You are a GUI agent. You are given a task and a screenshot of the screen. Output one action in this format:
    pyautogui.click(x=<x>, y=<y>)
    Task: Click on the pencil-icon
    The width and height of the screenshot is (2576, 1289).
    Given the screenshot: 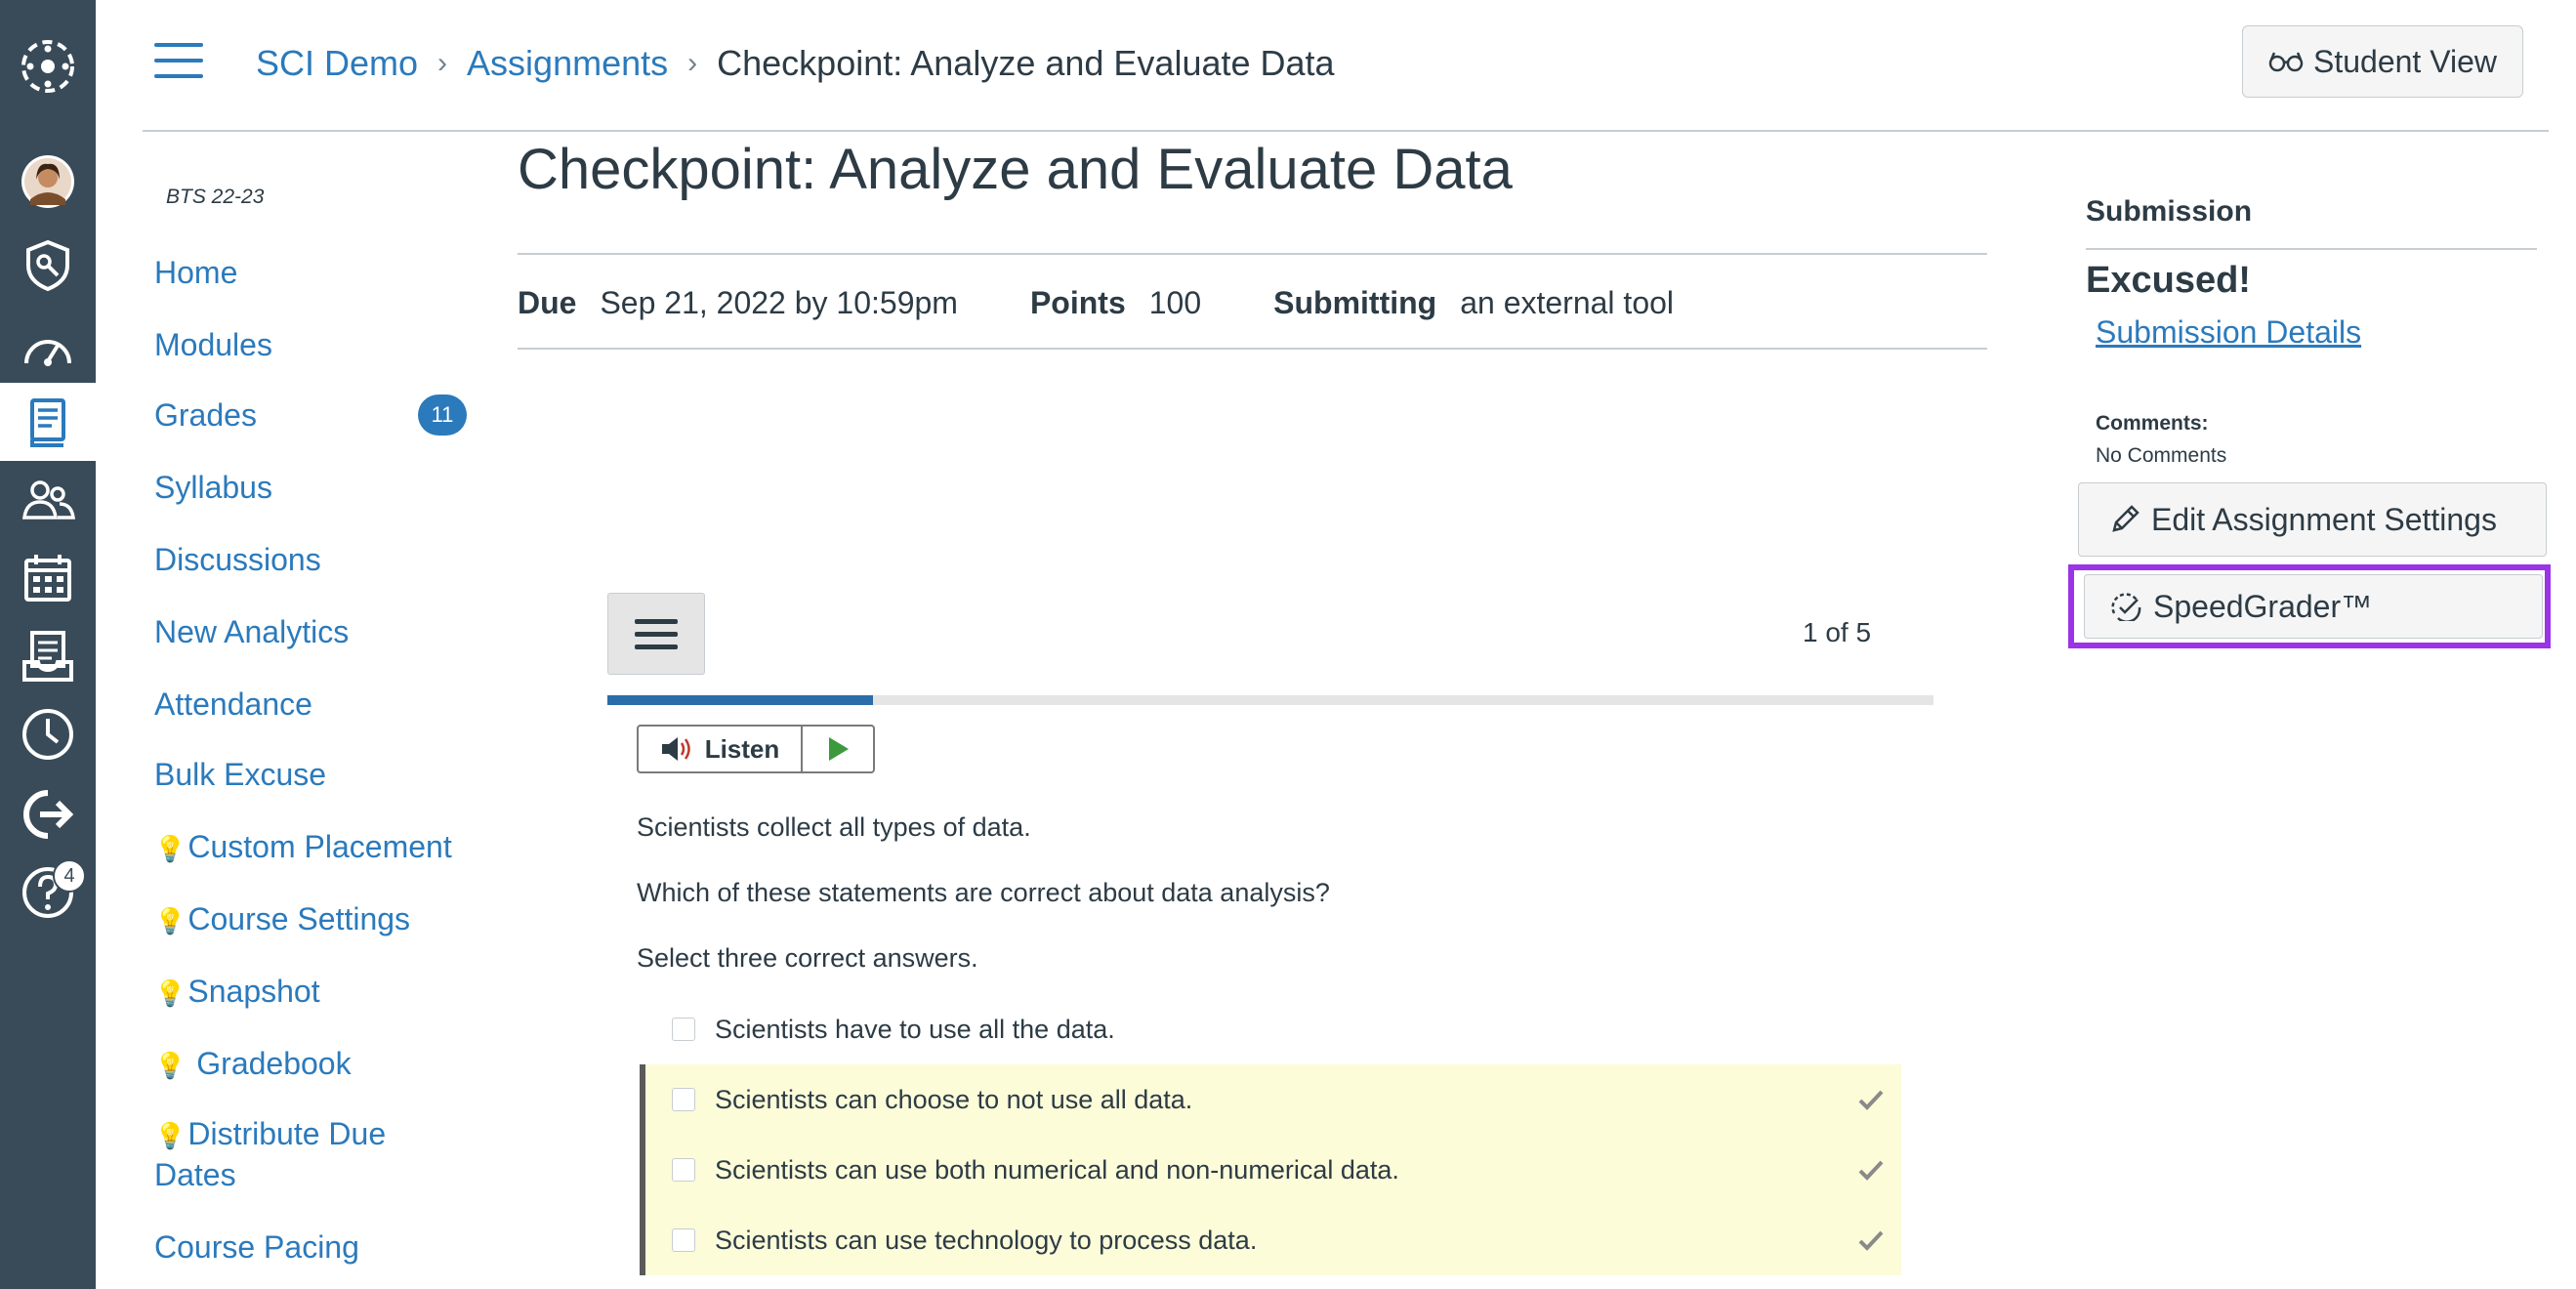 What is the action you would take?
    pyautogui.click(x=2126, y=518)
    